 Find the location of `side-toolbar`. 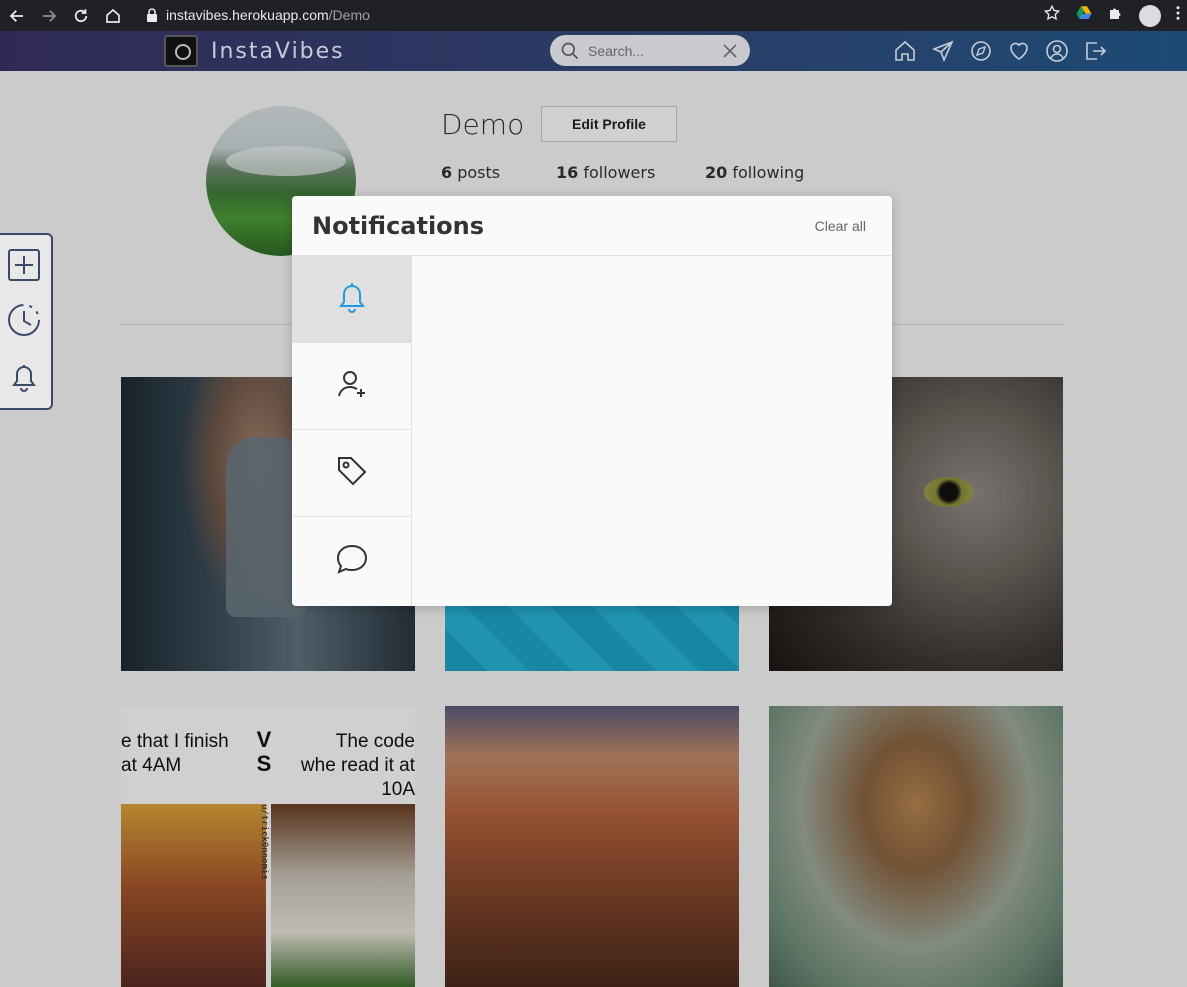

side-toolbar is located at coordinates (26, 321).